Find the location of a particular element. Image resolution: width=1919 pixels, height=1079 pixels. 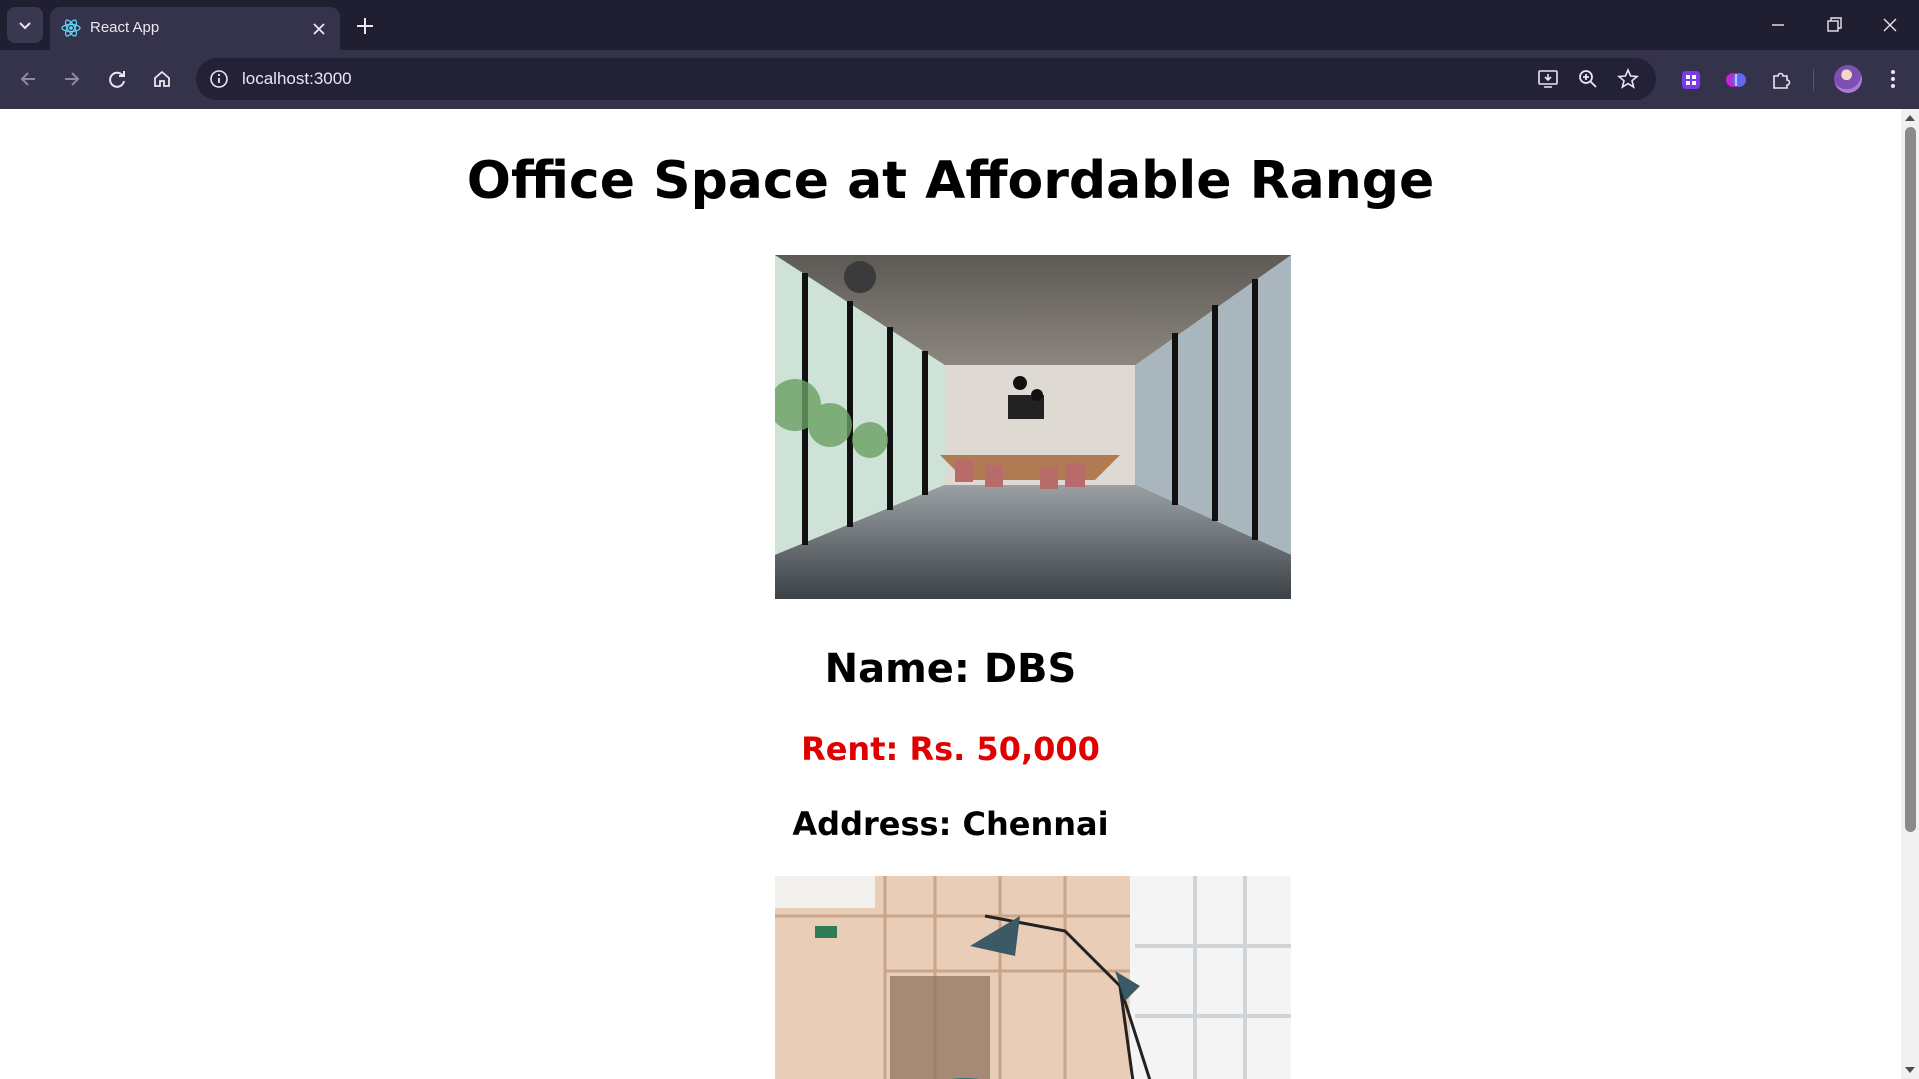

back-arrow-icon is located at coordinates (28, 79).